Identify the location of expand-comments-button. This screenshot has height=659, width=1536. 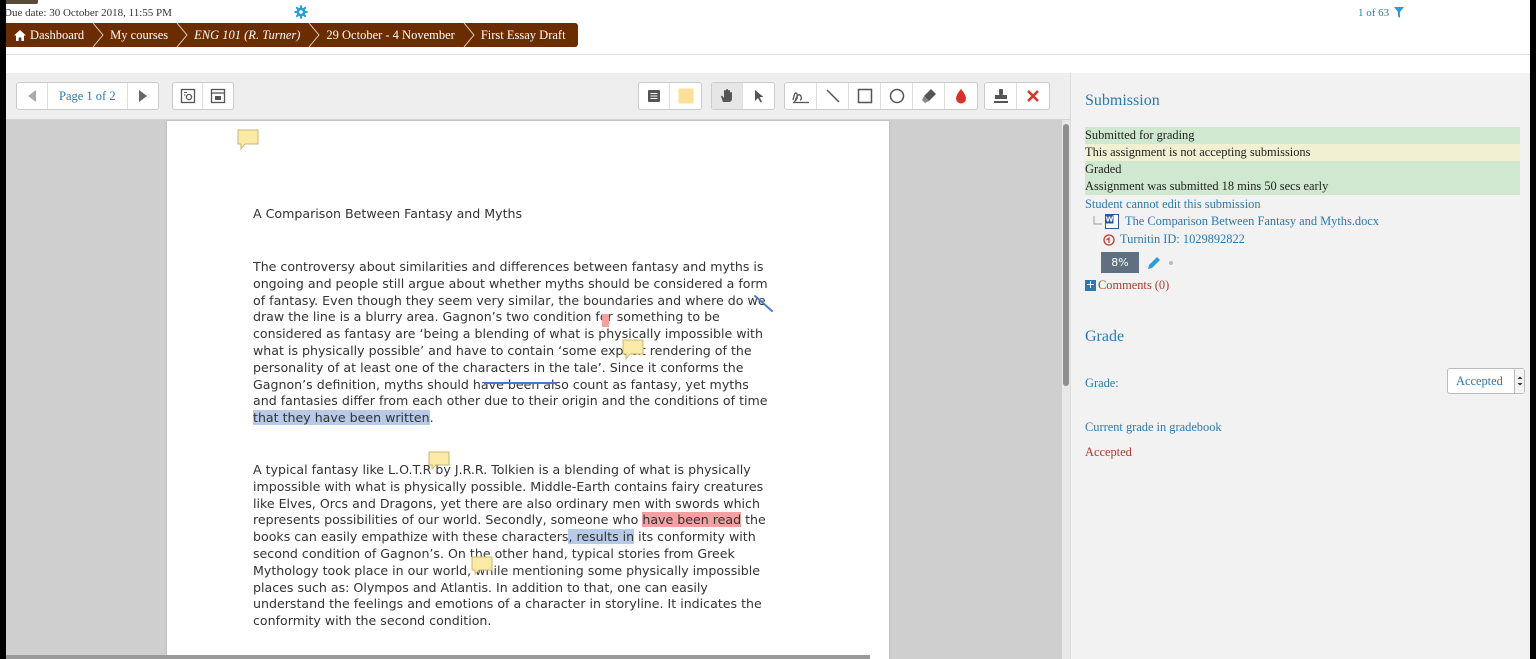
(218, 96).